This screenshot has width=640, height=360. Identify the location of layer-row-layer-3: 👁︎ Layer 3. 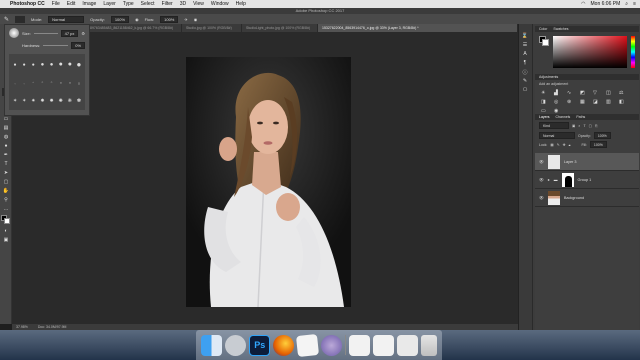
(587, 162).